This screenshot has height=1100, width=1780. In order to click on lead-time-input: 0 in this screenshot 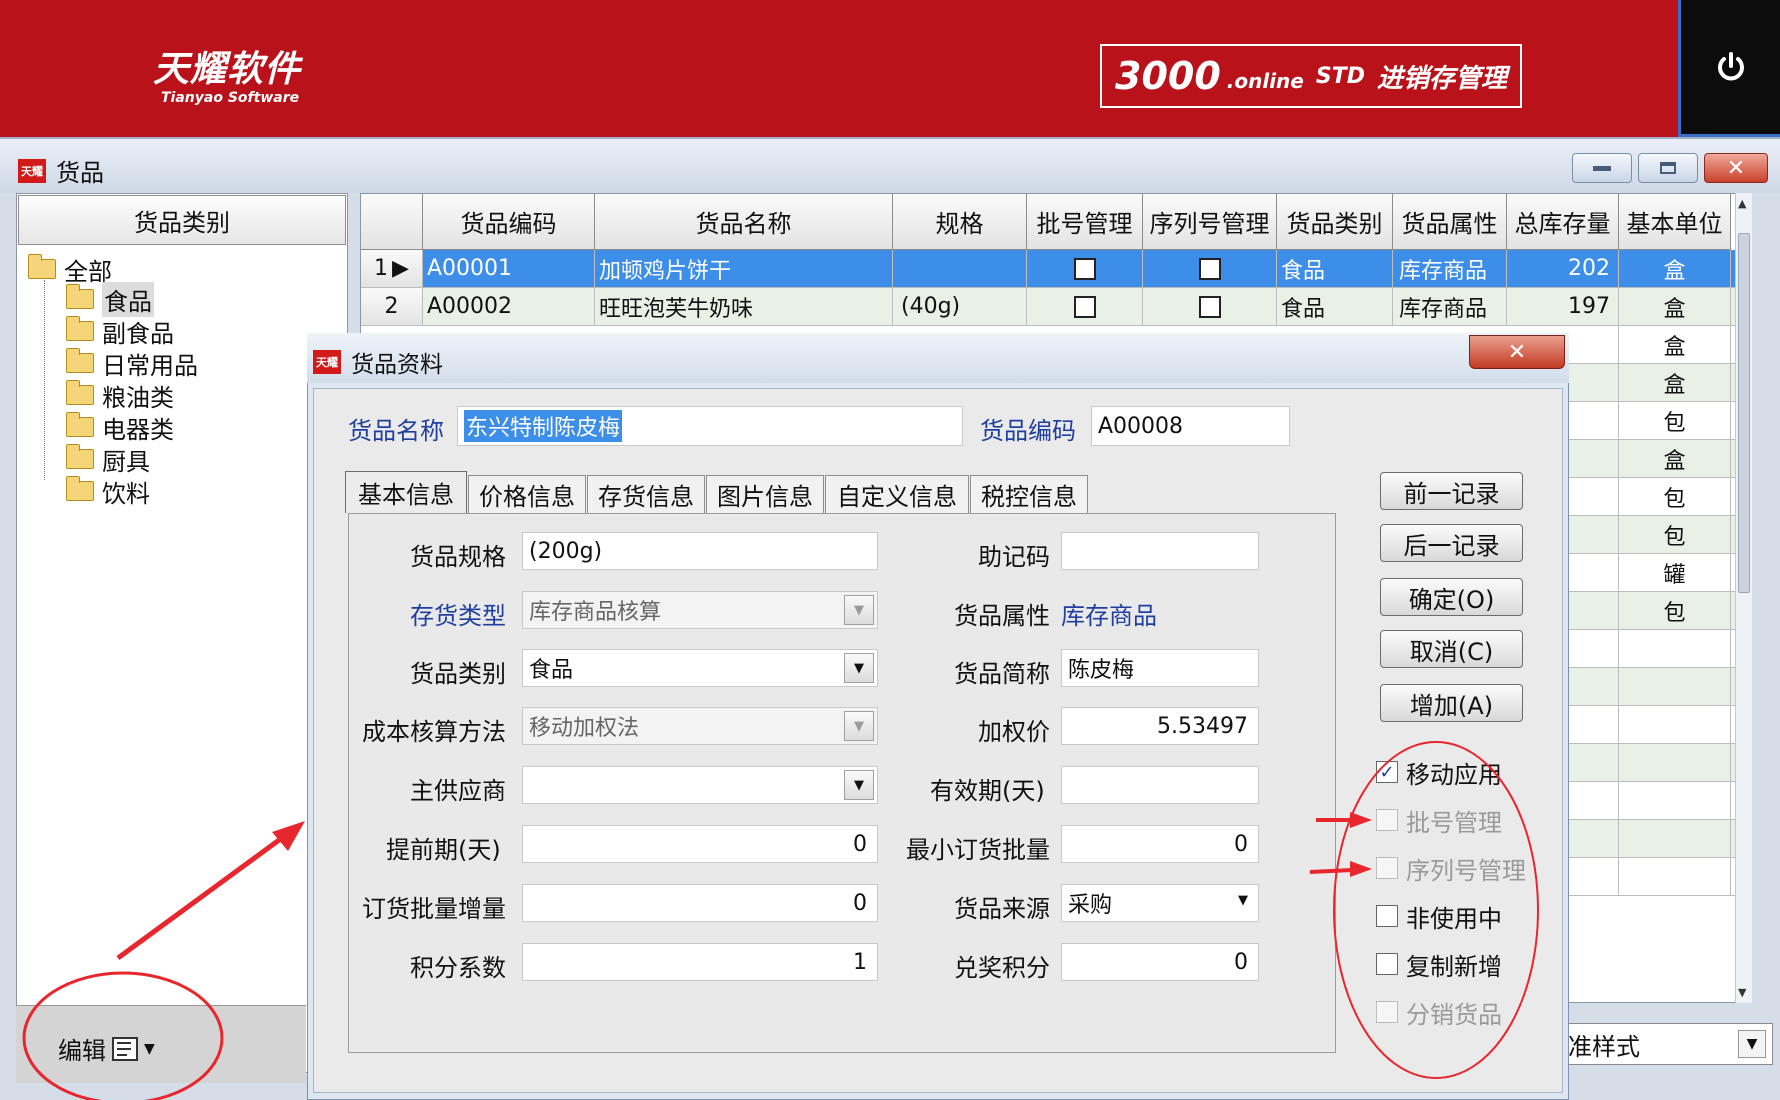, I will do `click(700, 844)`.